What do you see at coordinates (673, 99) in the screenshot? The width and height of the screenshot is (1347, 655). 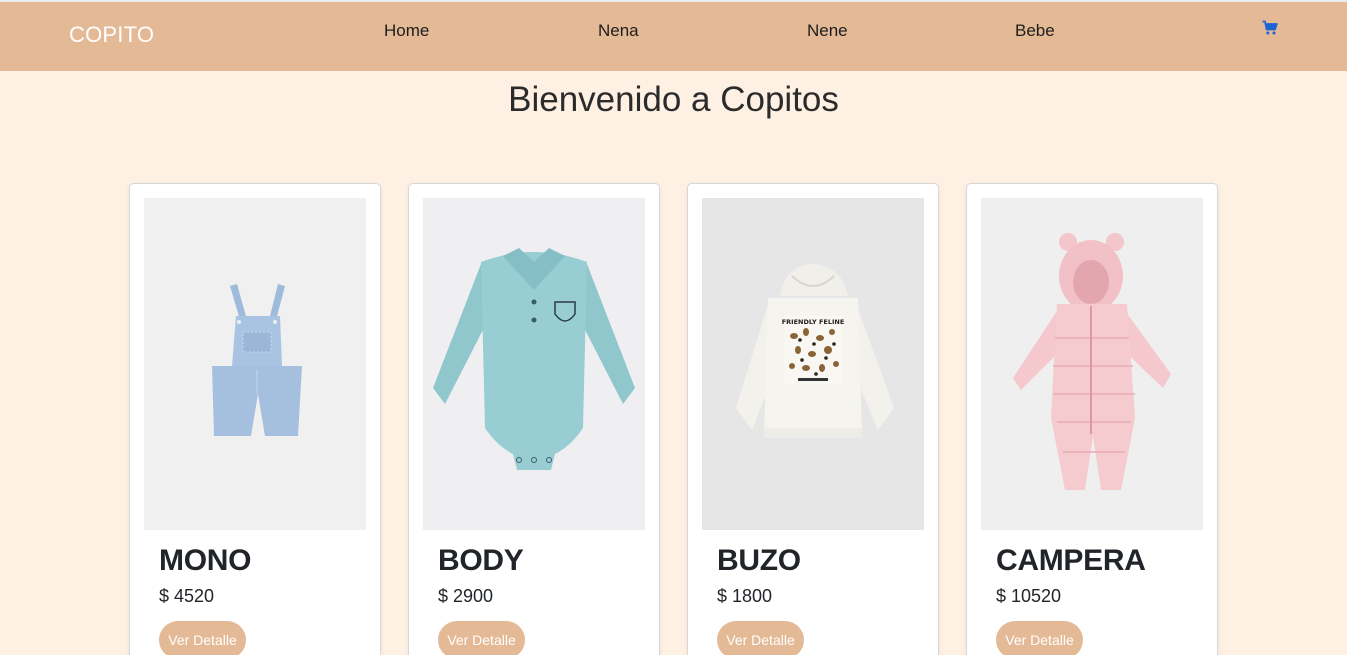 I see `page-title: Bienvenido a Copitos` at bounding box center [673, 99].